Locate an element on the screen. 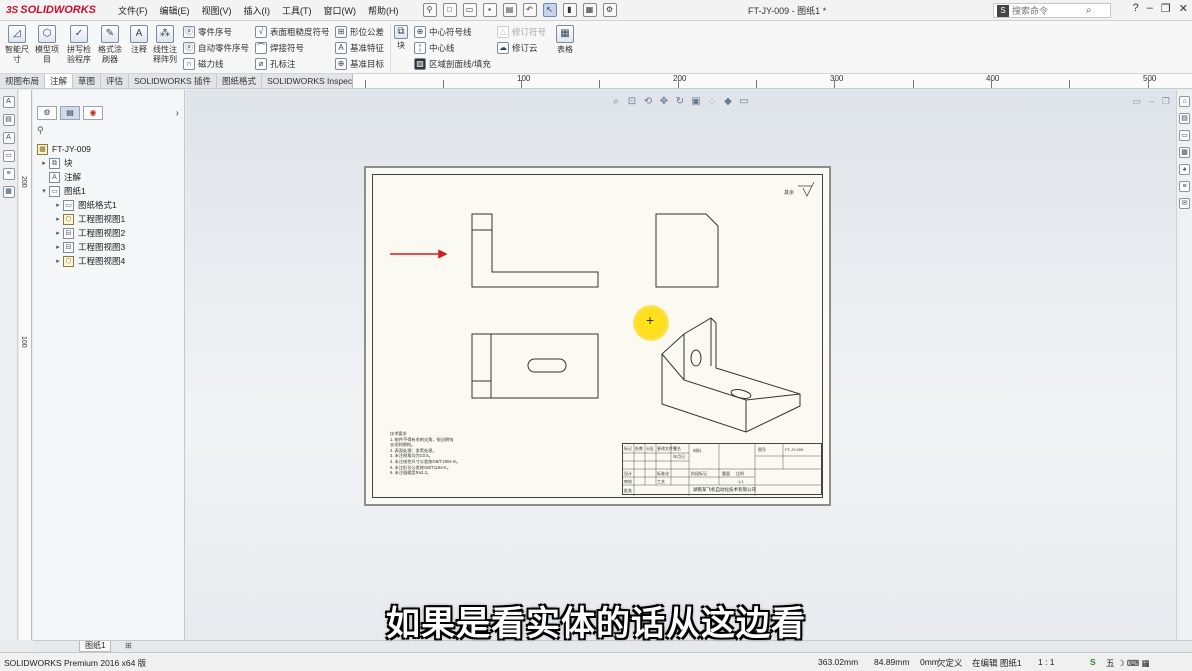  configuration-manager-icon: ◉ is located at coordinates (93, 113).